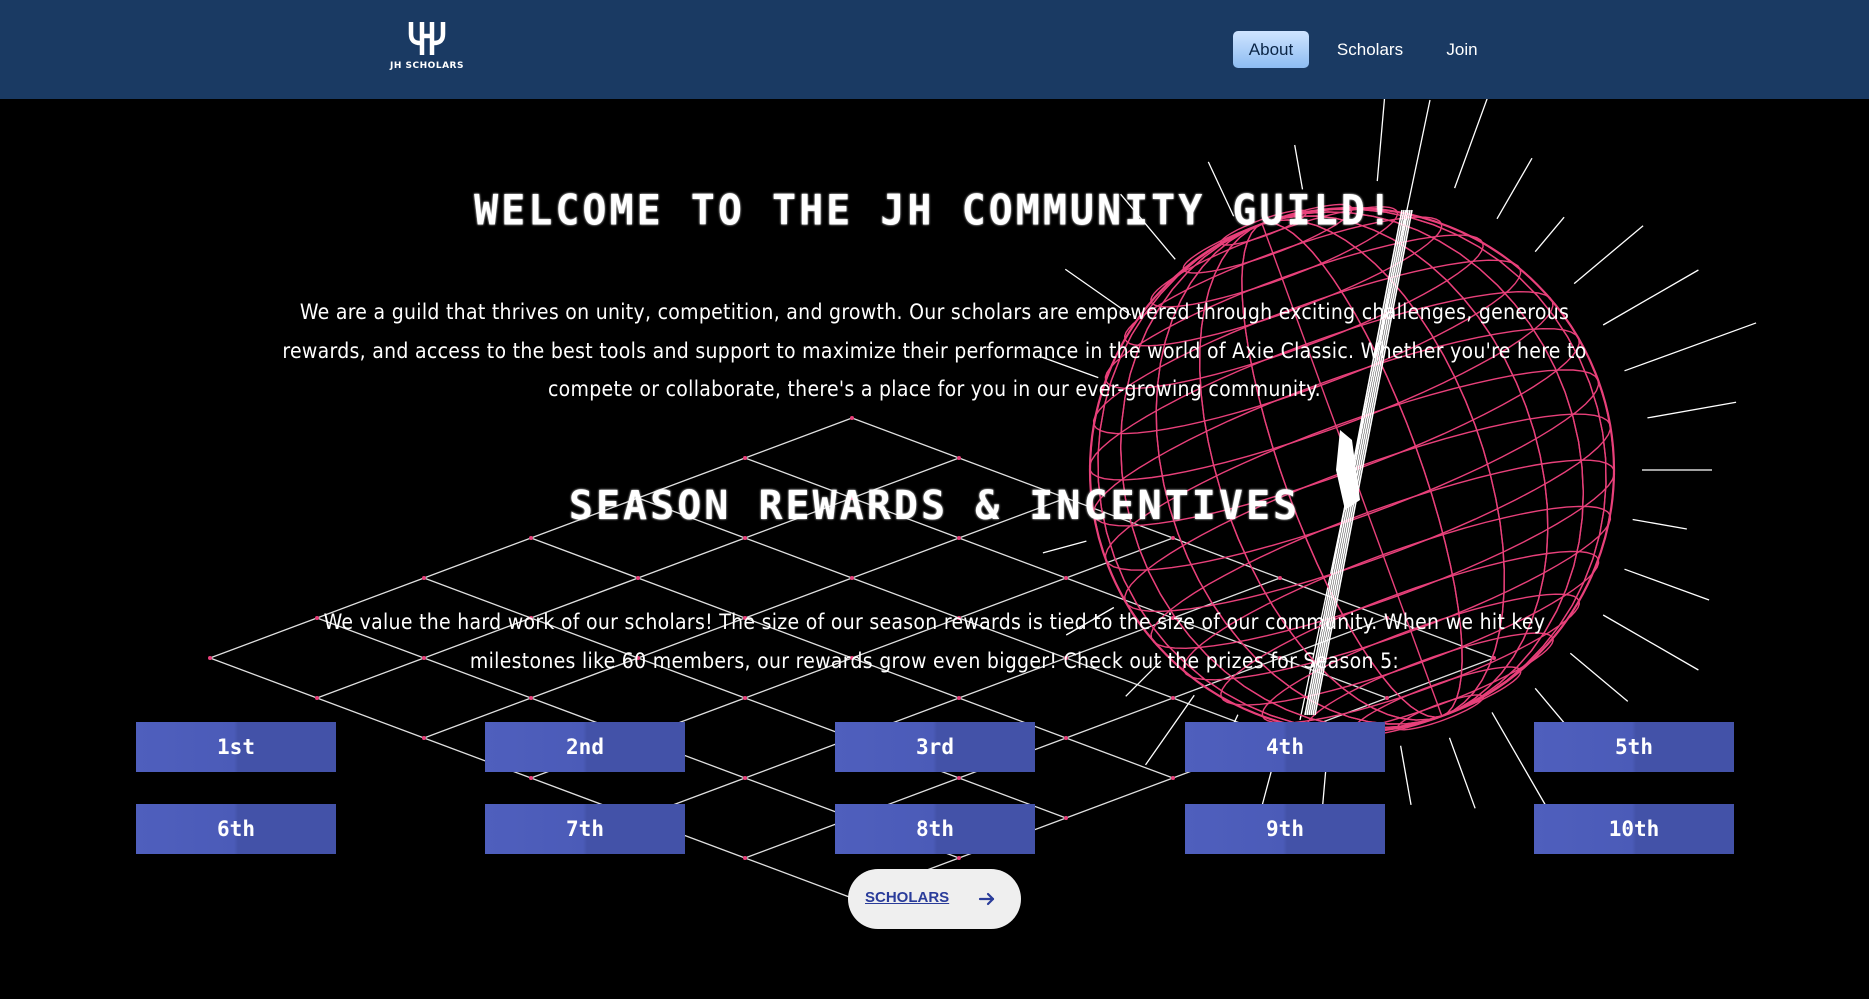 The image size is (1869, 999). I want to click on prize-3rd: 3rd, so click(935, 747).